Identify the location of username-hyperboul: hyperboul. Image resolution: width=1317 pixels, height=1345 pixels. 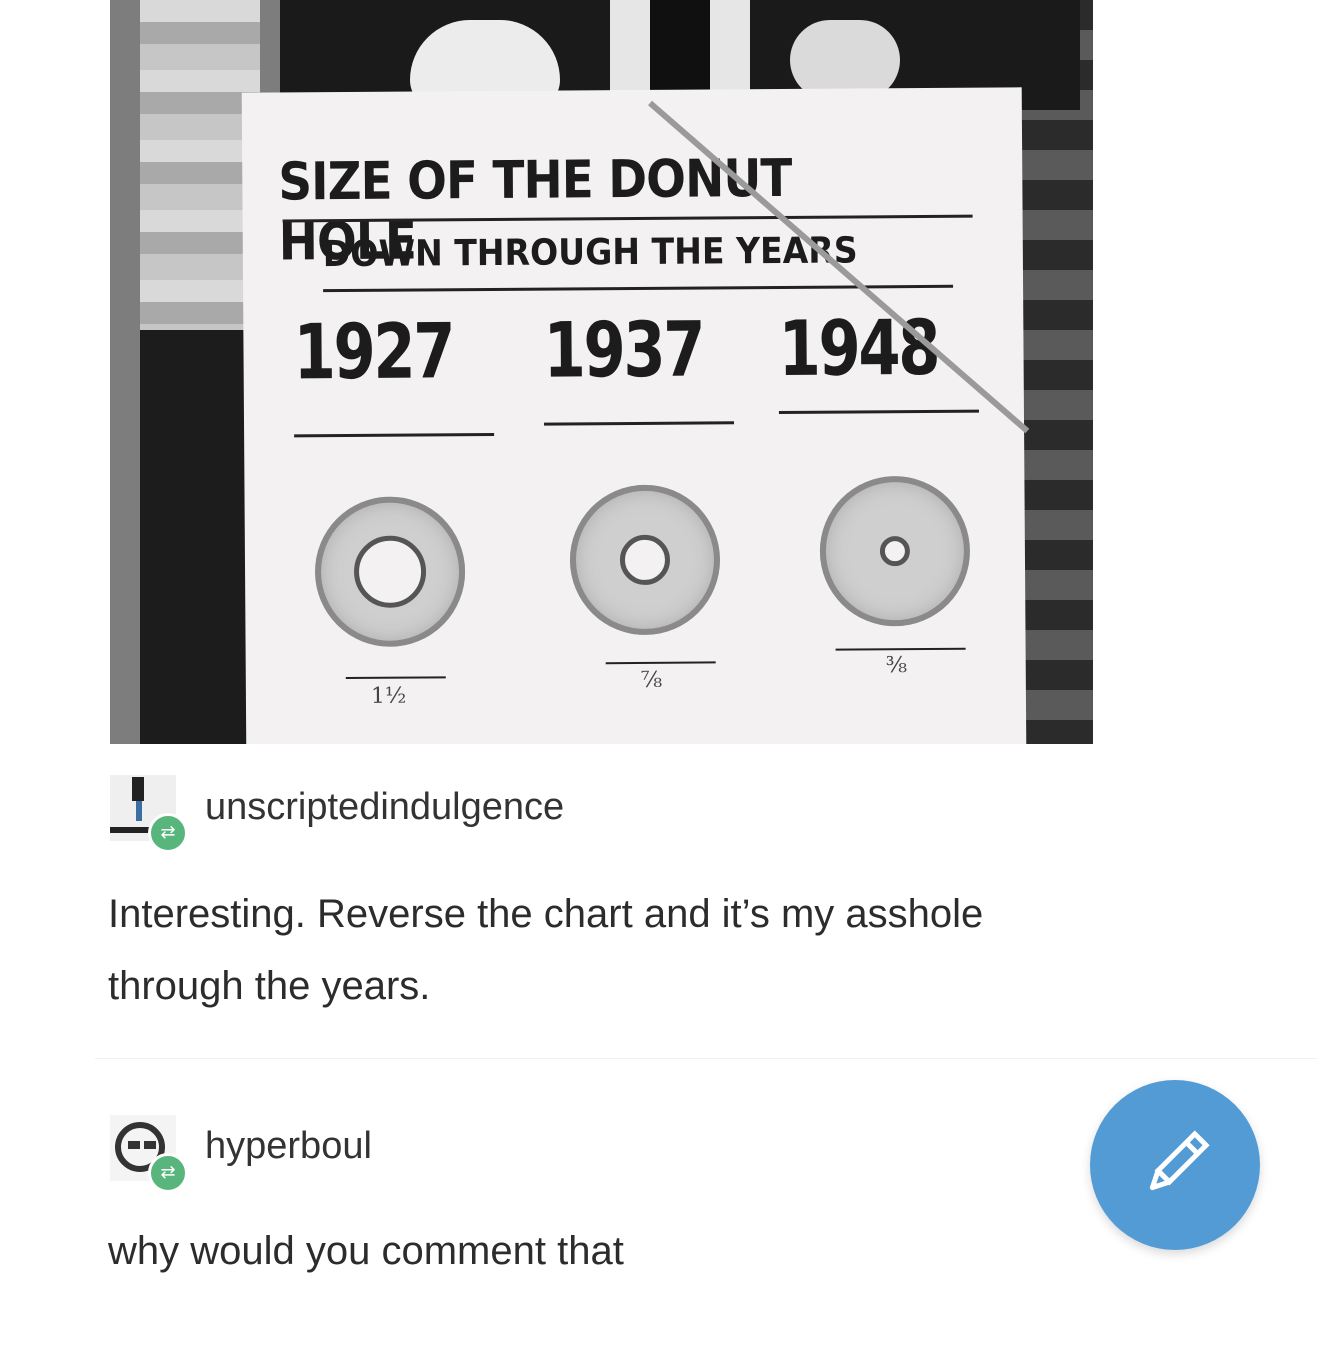
(288, 1146).